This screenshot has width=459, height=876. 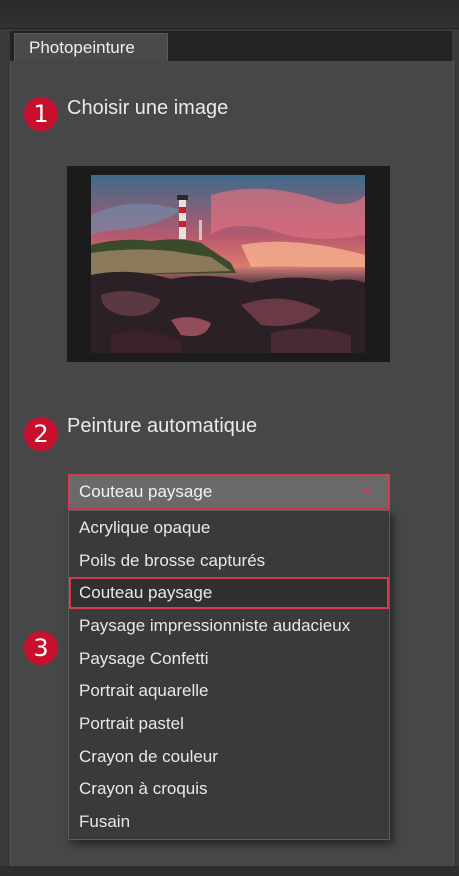 What do you see at coordinates (229, 626) in the screenshot?
I see `dropdown-option: Paysage impressionniste audacieux` at bounding box center [229, 626].